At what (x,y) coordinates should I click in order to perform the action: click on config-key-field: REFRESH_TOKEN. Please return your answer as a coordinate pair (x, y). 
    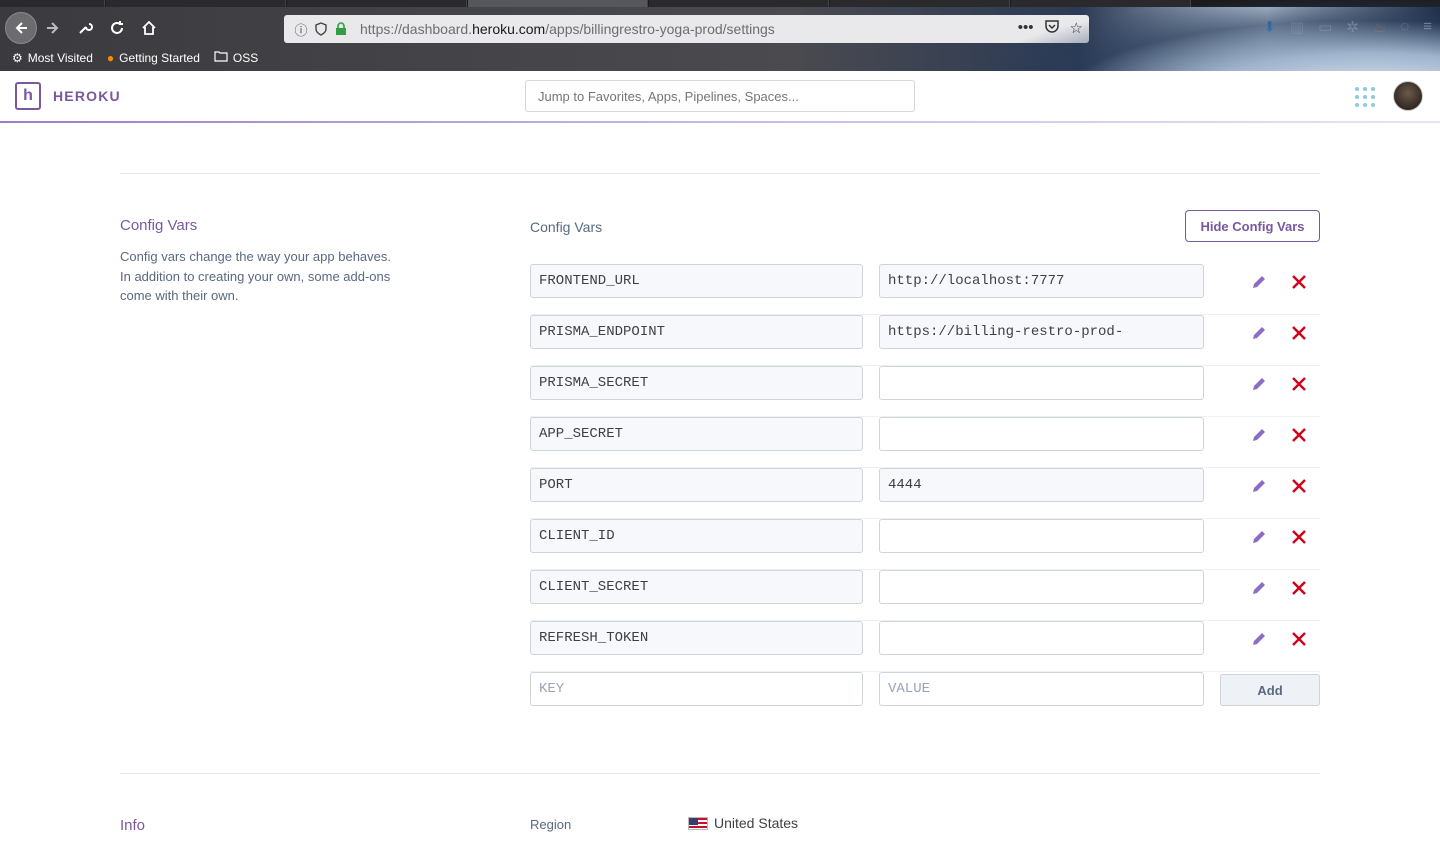
    Looking at the image, I should click on (696, 638).